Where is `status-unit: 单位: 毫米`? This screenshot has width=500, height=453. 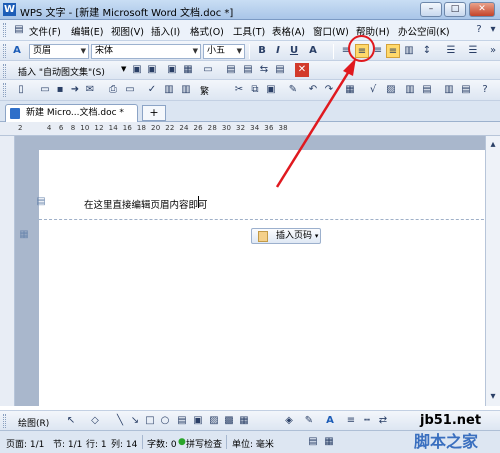
status-unit: 单位: 毫米 is located at coordinates (253, 443).